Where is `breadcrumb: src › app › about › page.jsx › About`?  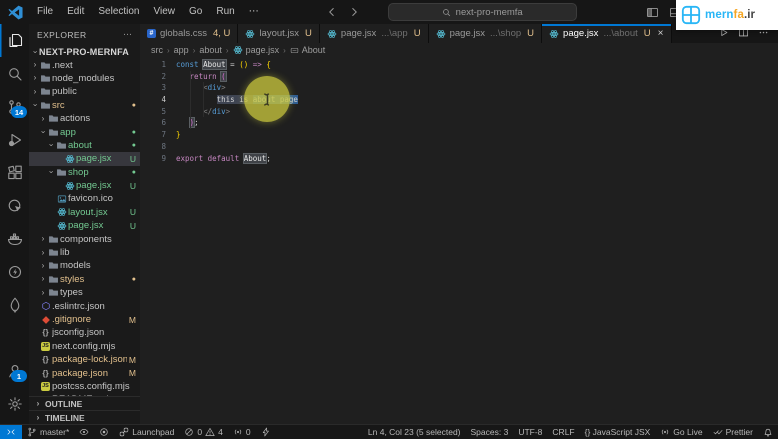
breadcrumb: src › app › about › page.jsx › About is located at coordinates (459, 50).